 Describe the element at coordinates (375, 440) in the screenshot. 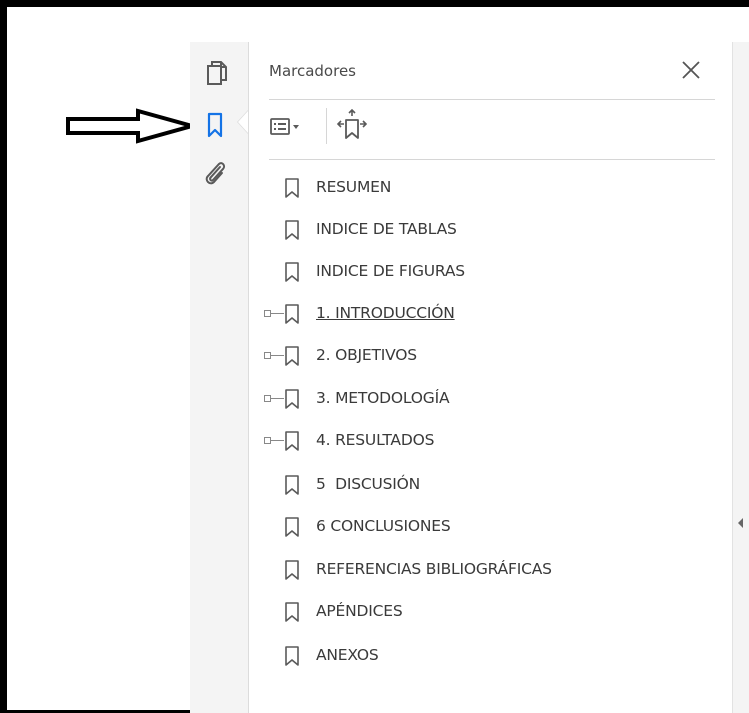

I see `bookmark-label: 4. RESULTADOS` at that location.